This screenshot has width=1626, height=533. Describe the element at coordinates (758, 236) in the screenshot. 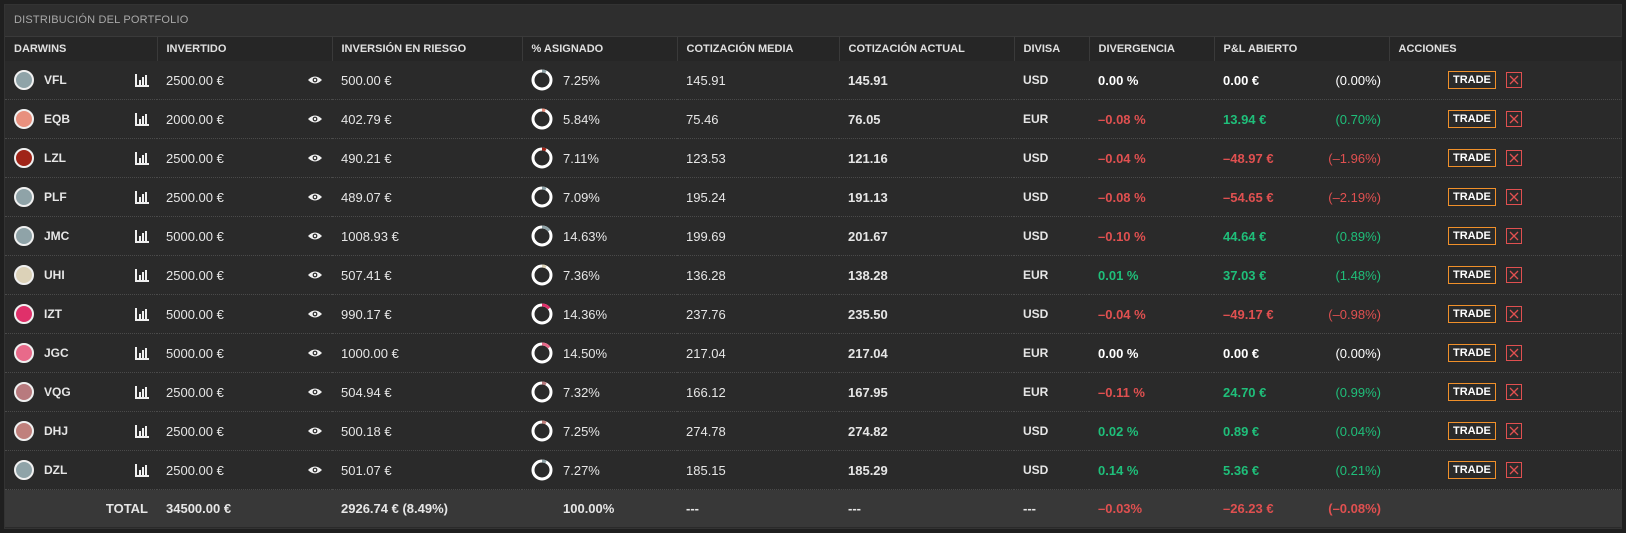

I see `avg-price: 199.69` at that location.